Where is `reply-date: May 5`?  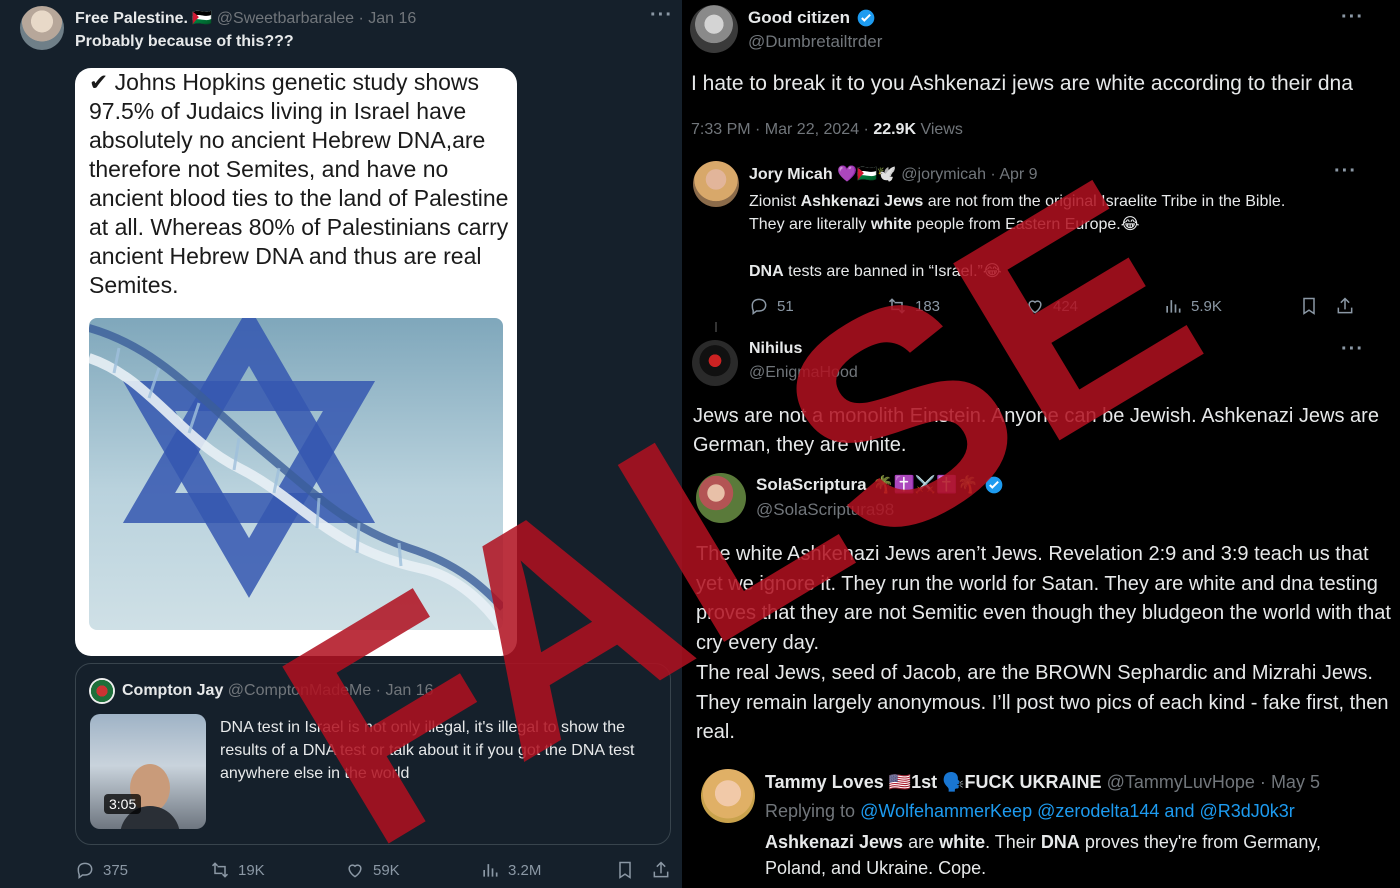
reply-date: May 5 is located at coordinates (1295, 782).